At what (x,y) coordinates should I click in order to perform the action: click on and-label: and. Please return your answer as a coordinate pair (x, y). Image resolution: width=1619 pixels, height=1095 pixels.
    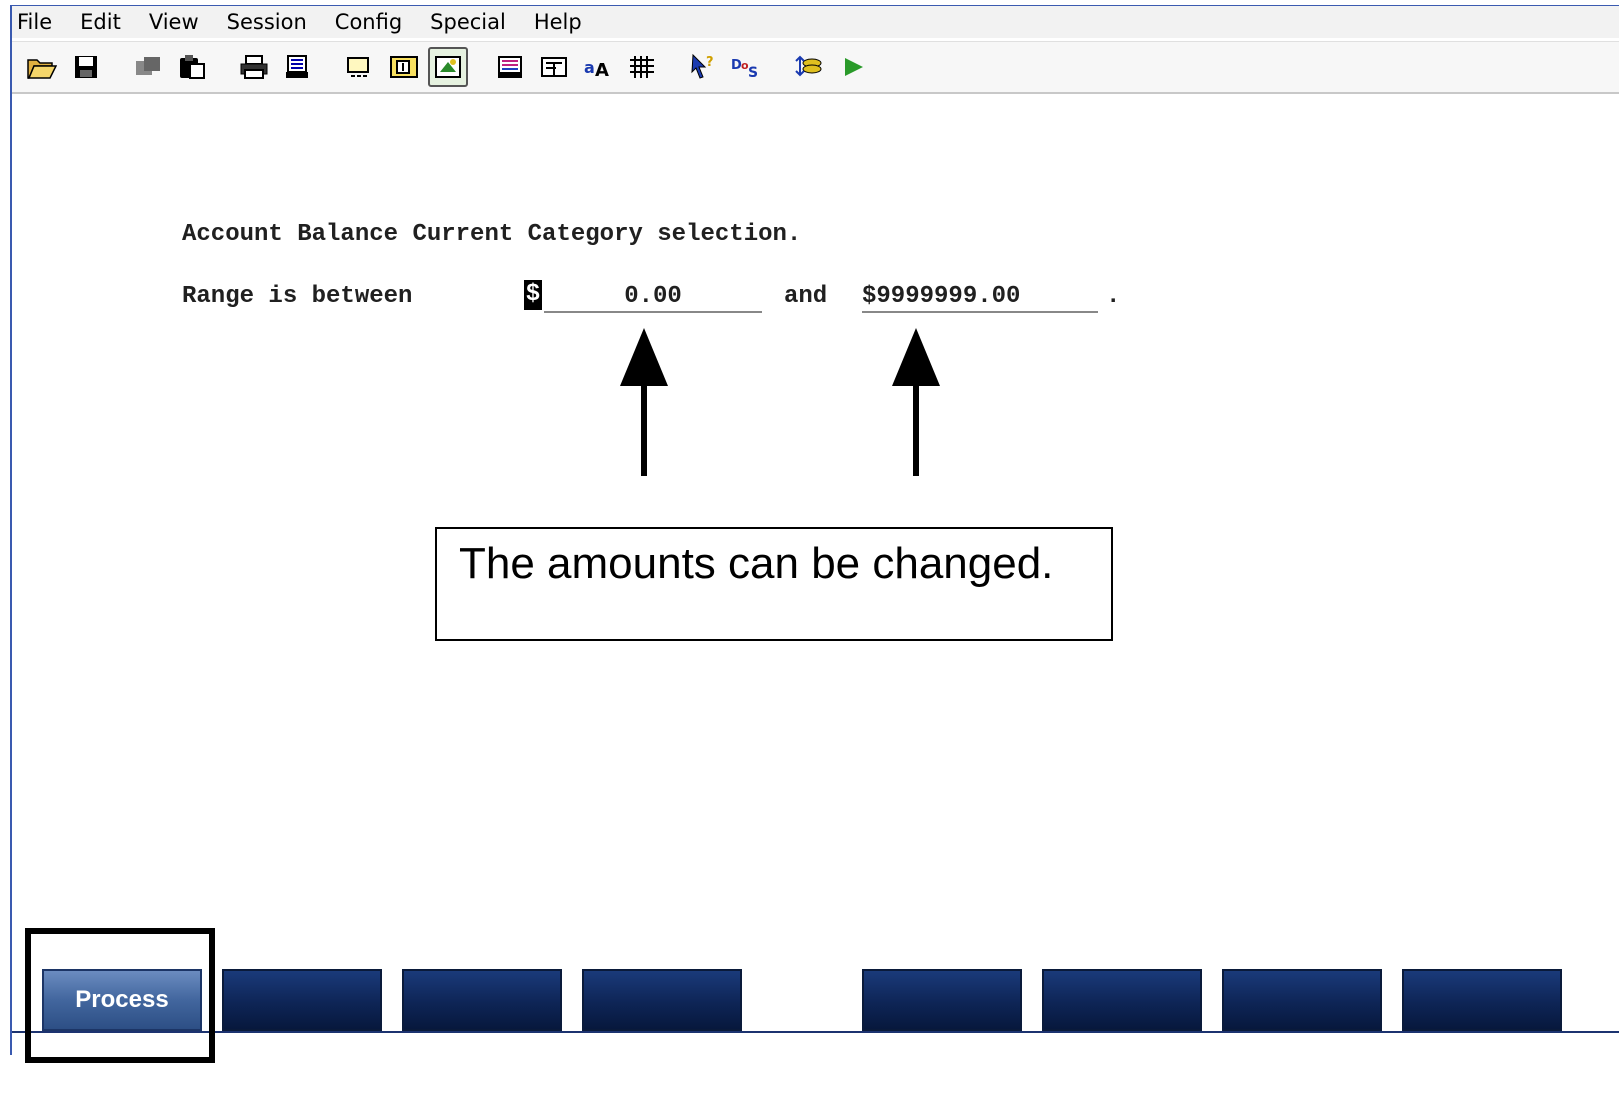
    Looking at the image, I should click on (806, 296).